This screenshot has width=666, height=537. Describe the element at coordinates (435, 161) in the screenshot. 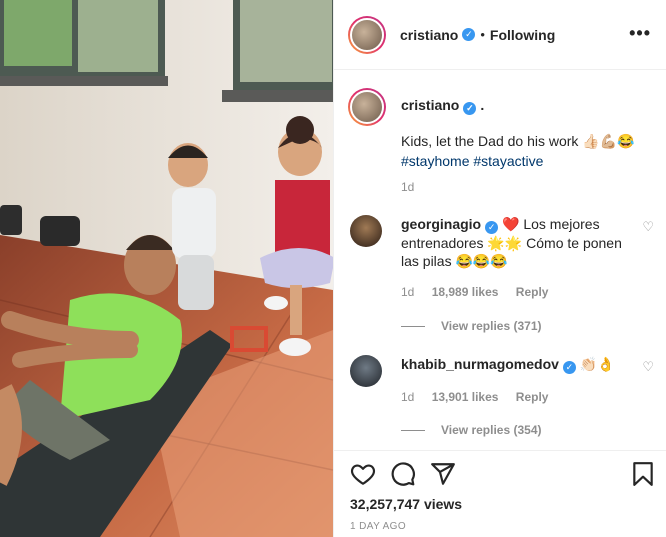

I see `hashtag-link: #stayhome` at that location.